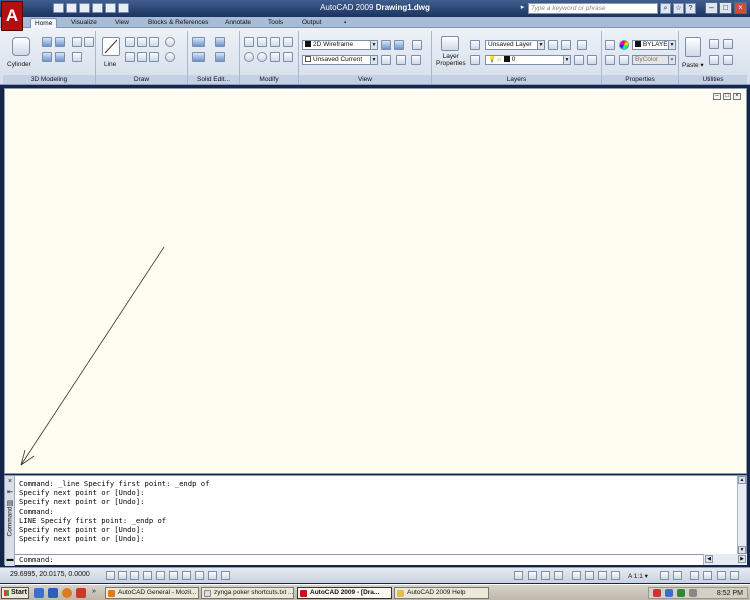  Describe the element at coordinates (678, 8) in the screenshot. I see `communication-center-icon: ☆` at that location.